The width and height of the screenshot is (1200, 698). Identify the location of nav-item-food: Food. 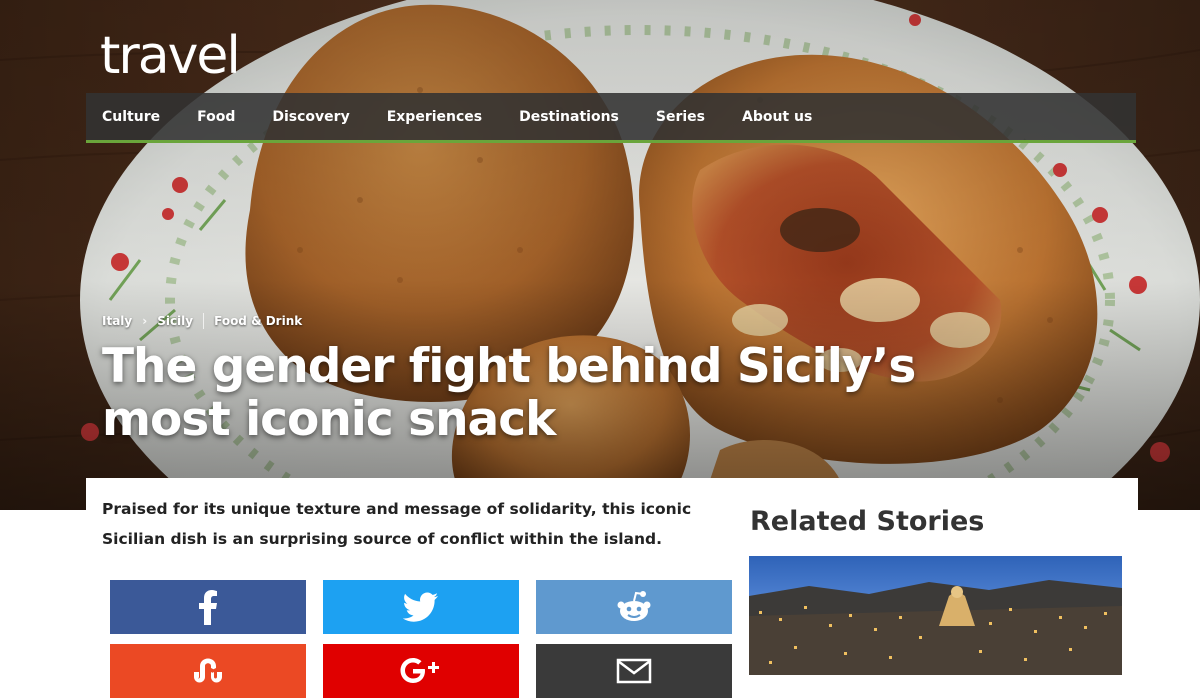
(216, 117).